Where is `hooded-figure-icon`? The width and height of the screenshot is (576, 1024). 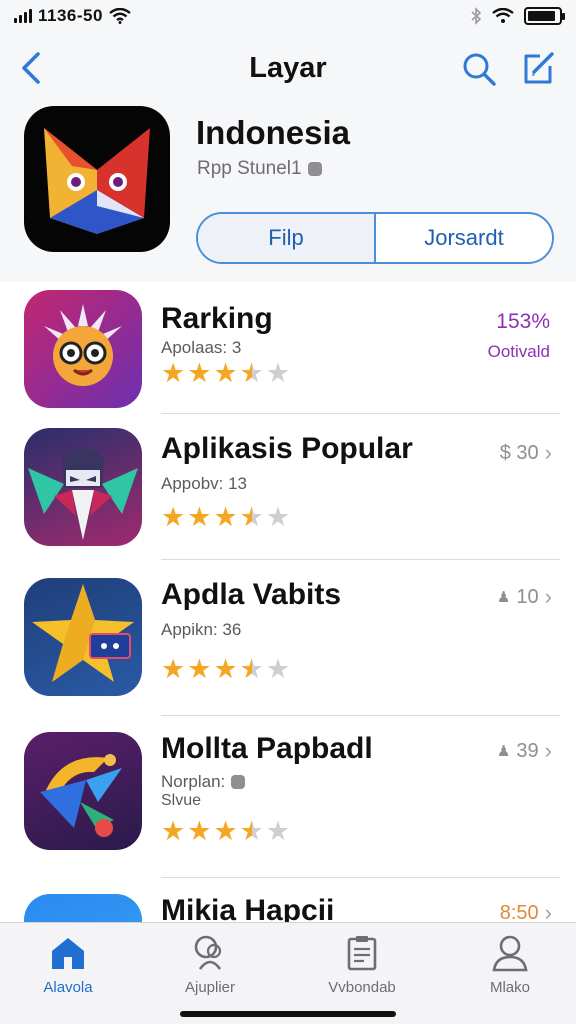 hooded-figure-icon is located at coordinates (83, 494).